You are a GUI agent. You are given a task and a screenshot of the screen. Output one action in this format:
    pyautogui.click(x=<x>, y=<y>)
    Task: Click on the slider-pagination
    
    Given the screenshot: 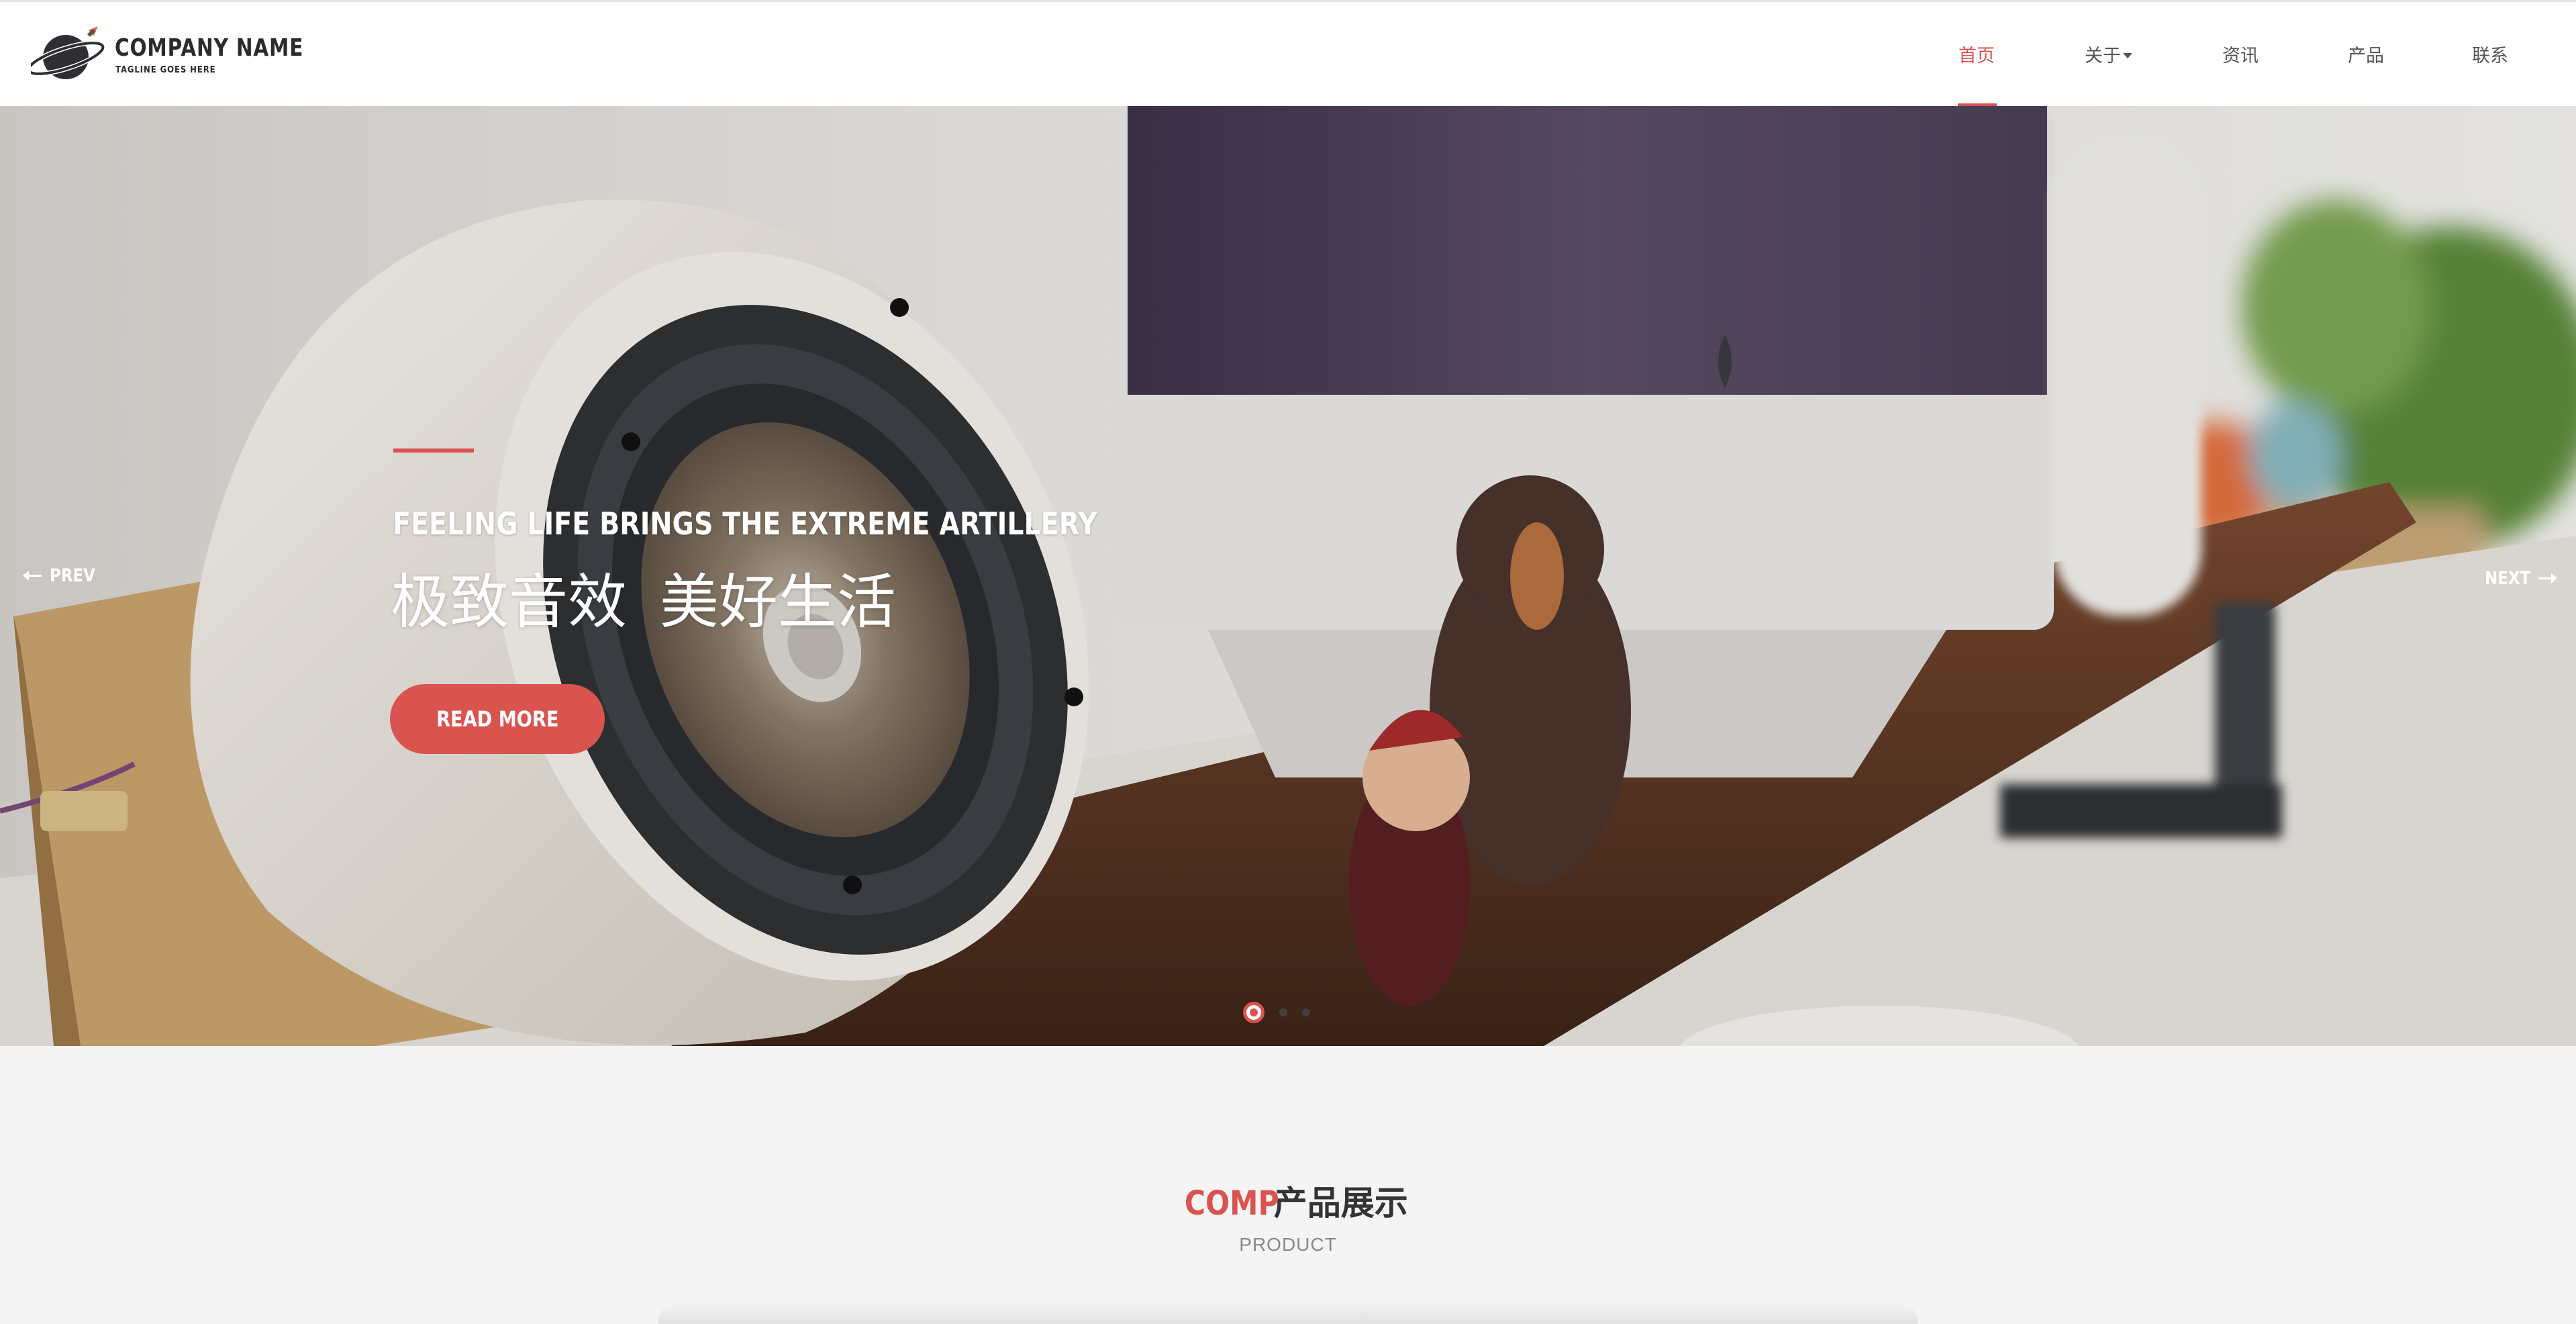 What is the action you would take?
    pyautogui.click(x=1276, y=1012)
    